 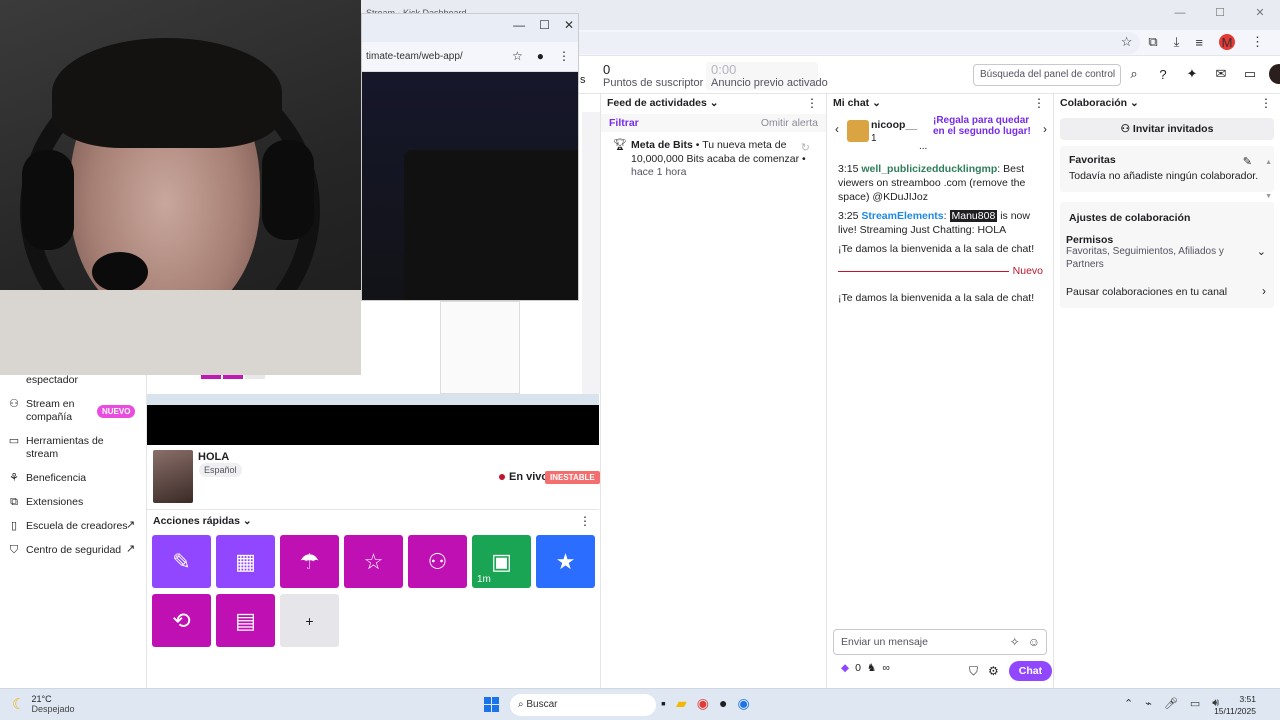 What do you see at coordinates (492, 705) in the screenshot?
I see `windows-start-icon` at bounding box center [492, 705].